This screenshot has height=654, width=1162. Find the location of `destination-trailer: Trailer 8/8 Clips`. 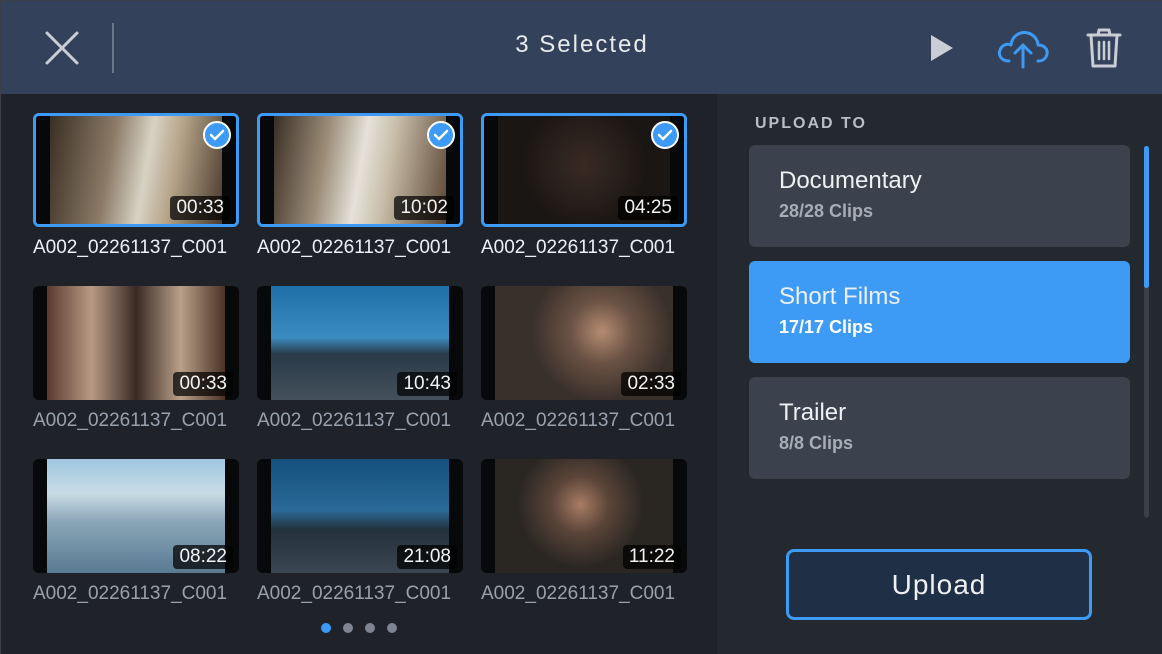

destination-trailer: Trailer 8/8 Clips is located at coordinates (939, 428).